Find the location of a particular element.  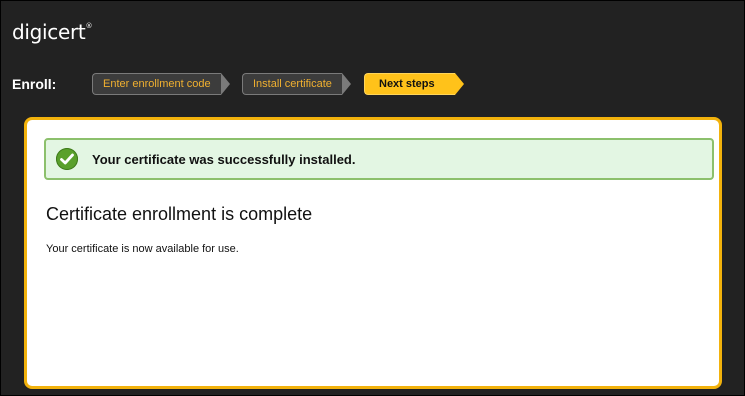

step-label: Next steps is located at coordinates (409, 84).